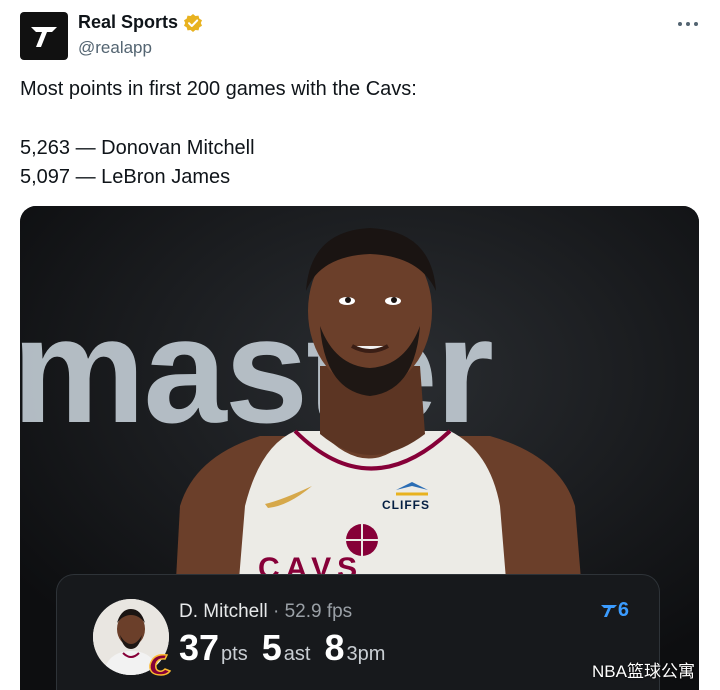  Describe the element at coordinates (334, 647) in the screenshot. I see `threes-value: 8` at that location.